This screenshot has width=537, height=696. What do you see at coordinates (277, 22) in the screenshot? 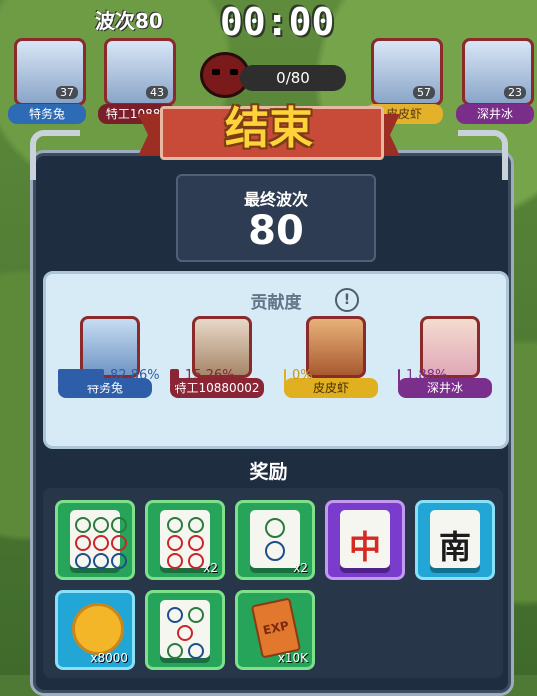
I see `countdown-timer: 00:00` at bounding box center [277, 22].